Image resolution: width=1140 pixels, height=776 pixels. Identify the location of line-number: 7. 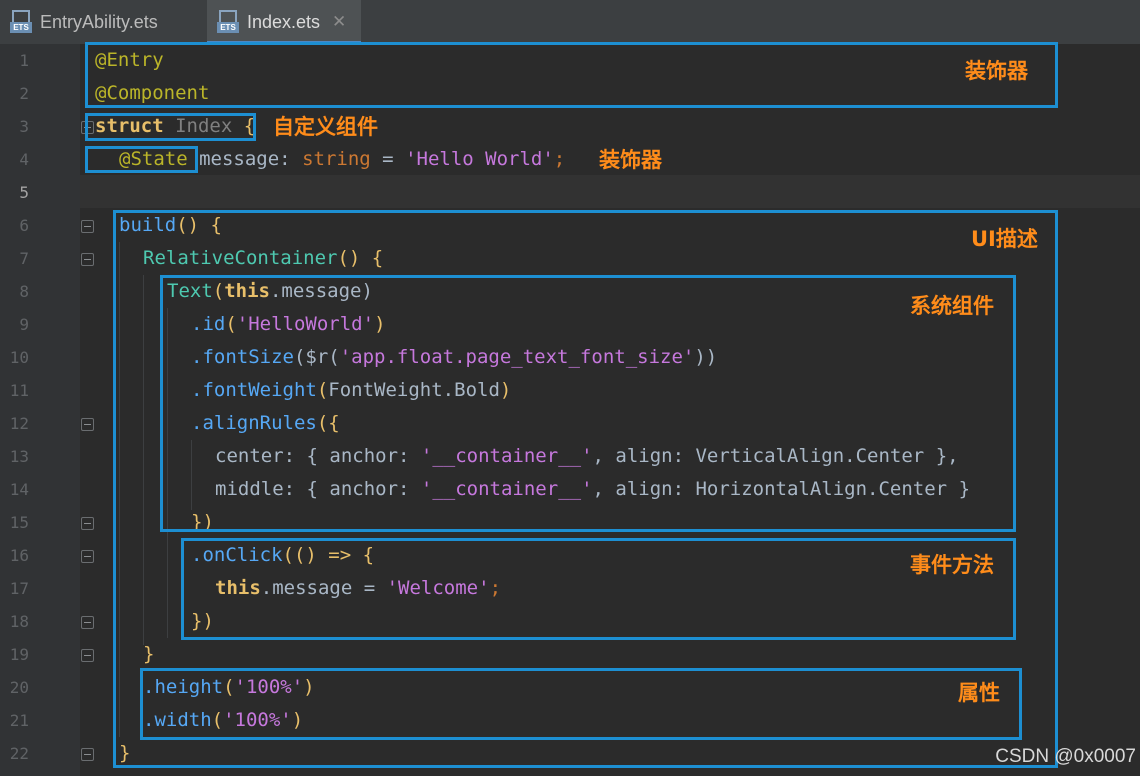
(24, 258).